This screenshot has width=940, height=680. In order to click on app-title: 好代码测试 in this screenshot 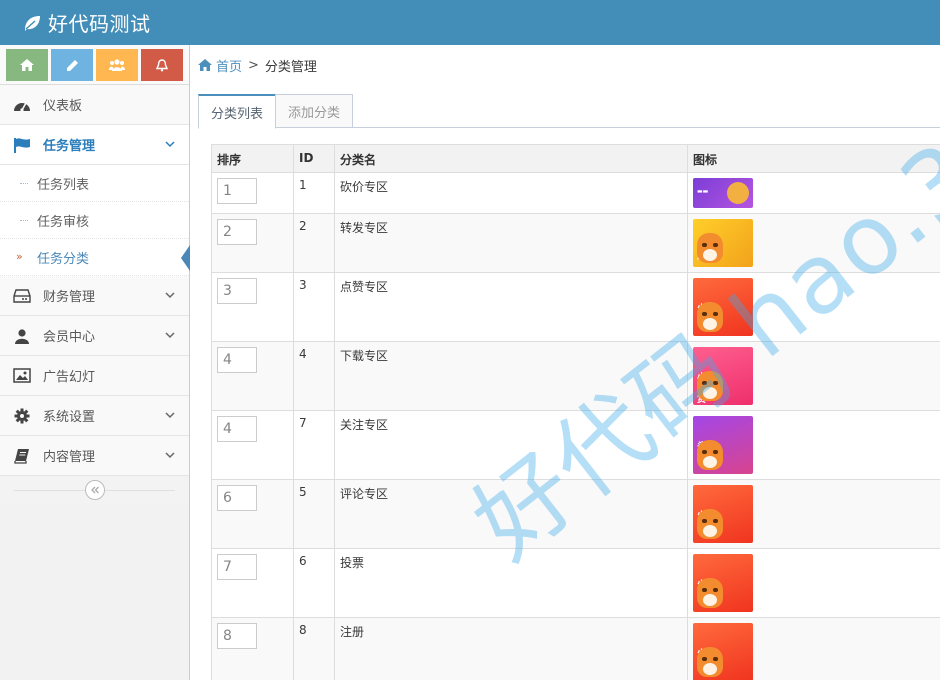, I will do `click(99, 24)`.